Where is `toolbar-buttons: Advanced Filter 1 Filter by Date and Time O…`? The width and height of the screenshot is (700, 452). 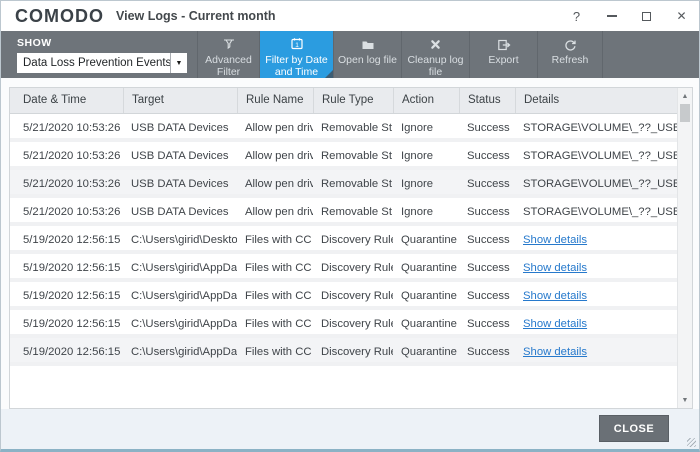 toolbar-buttons: Advanced Filter 1 Filter by Date and Time O… is located at coordinates (400, 54).